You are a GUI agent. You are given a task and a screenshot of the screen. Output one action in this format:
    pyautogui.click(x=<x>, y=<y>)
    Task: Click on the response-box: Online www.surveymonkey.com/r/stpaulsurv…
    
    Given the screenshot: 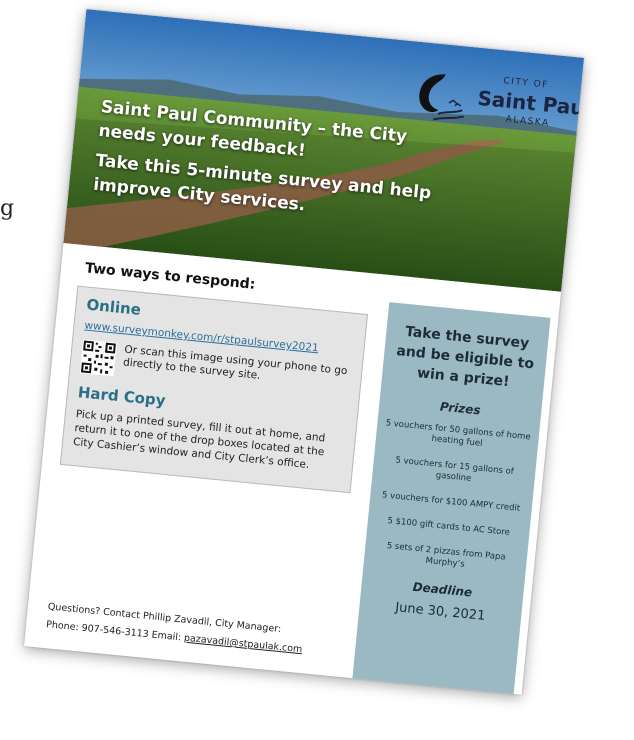 What is the action you would take?
    pyautogui.click(x=214, y=389)
    